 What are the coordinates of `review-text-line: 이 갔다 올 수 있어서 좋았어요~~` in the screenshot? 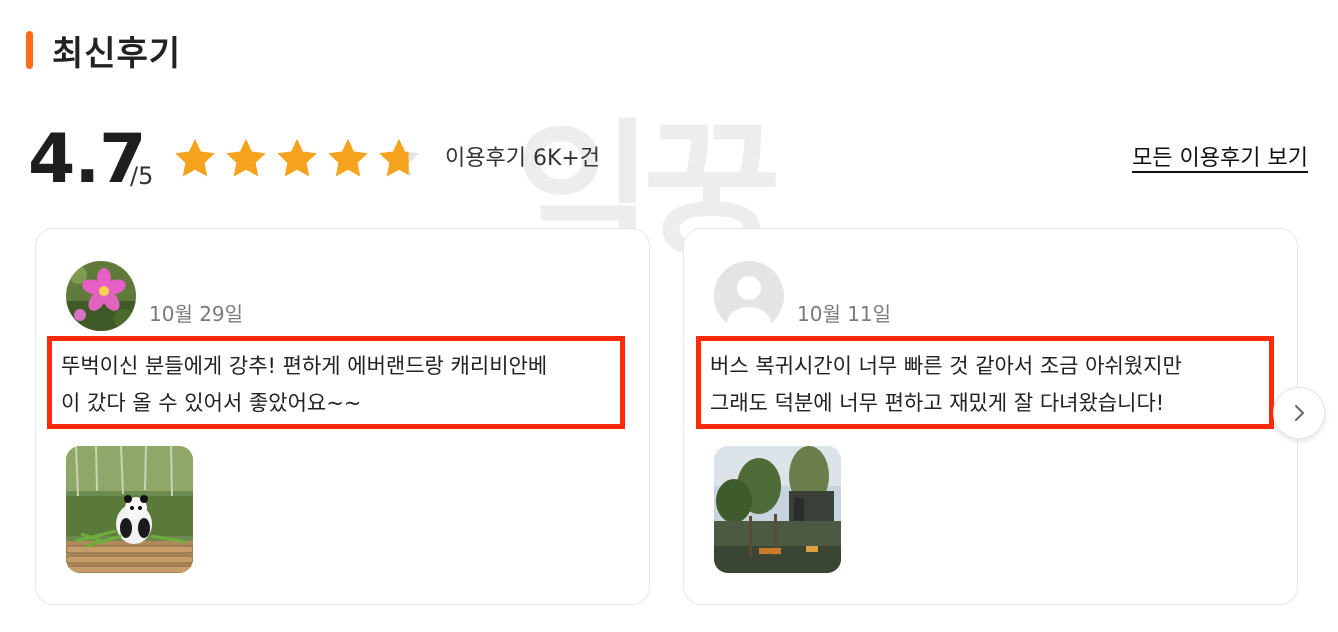 It's located at (211, 403).